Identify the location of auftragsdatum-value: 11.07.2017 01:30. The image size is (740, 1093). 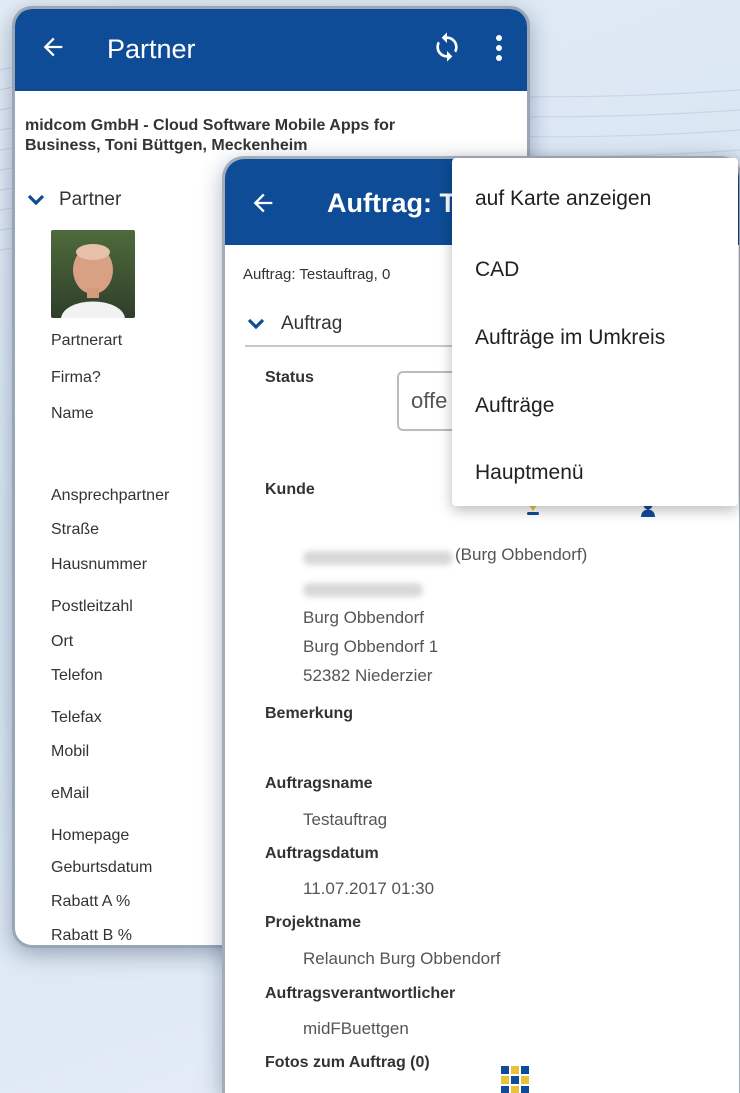
(369, 888).